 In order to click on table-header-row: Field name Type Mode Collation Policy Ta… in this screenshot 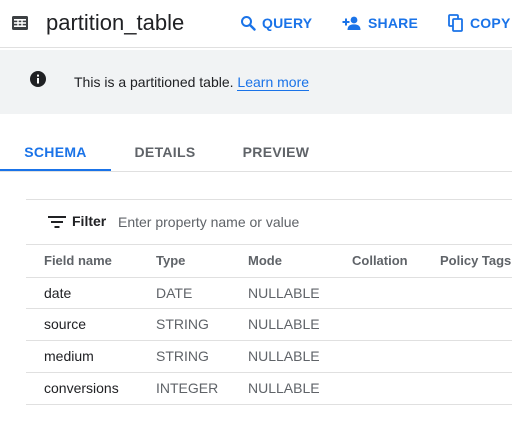, I will do `click(269, 261)`.